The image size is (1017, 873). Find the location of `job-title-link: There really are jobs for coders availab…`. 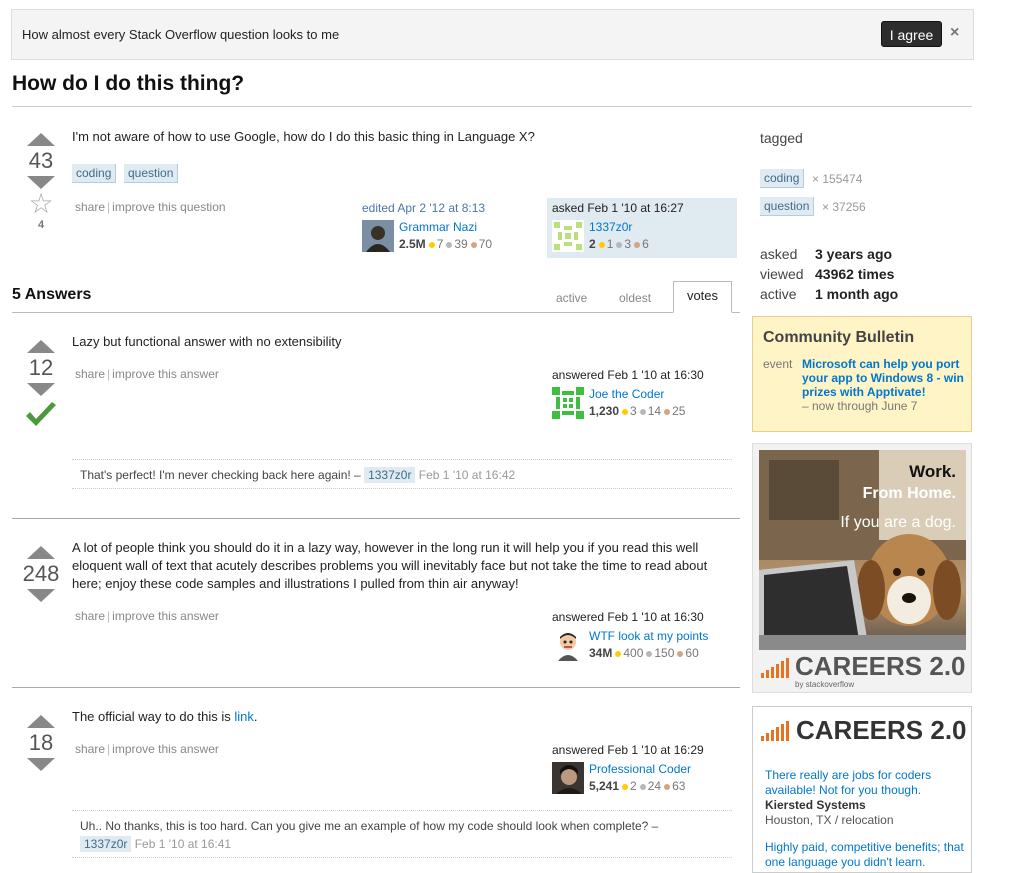

job-title-link: There really are jobs for coders availab… is located at coordinates (865, 783).